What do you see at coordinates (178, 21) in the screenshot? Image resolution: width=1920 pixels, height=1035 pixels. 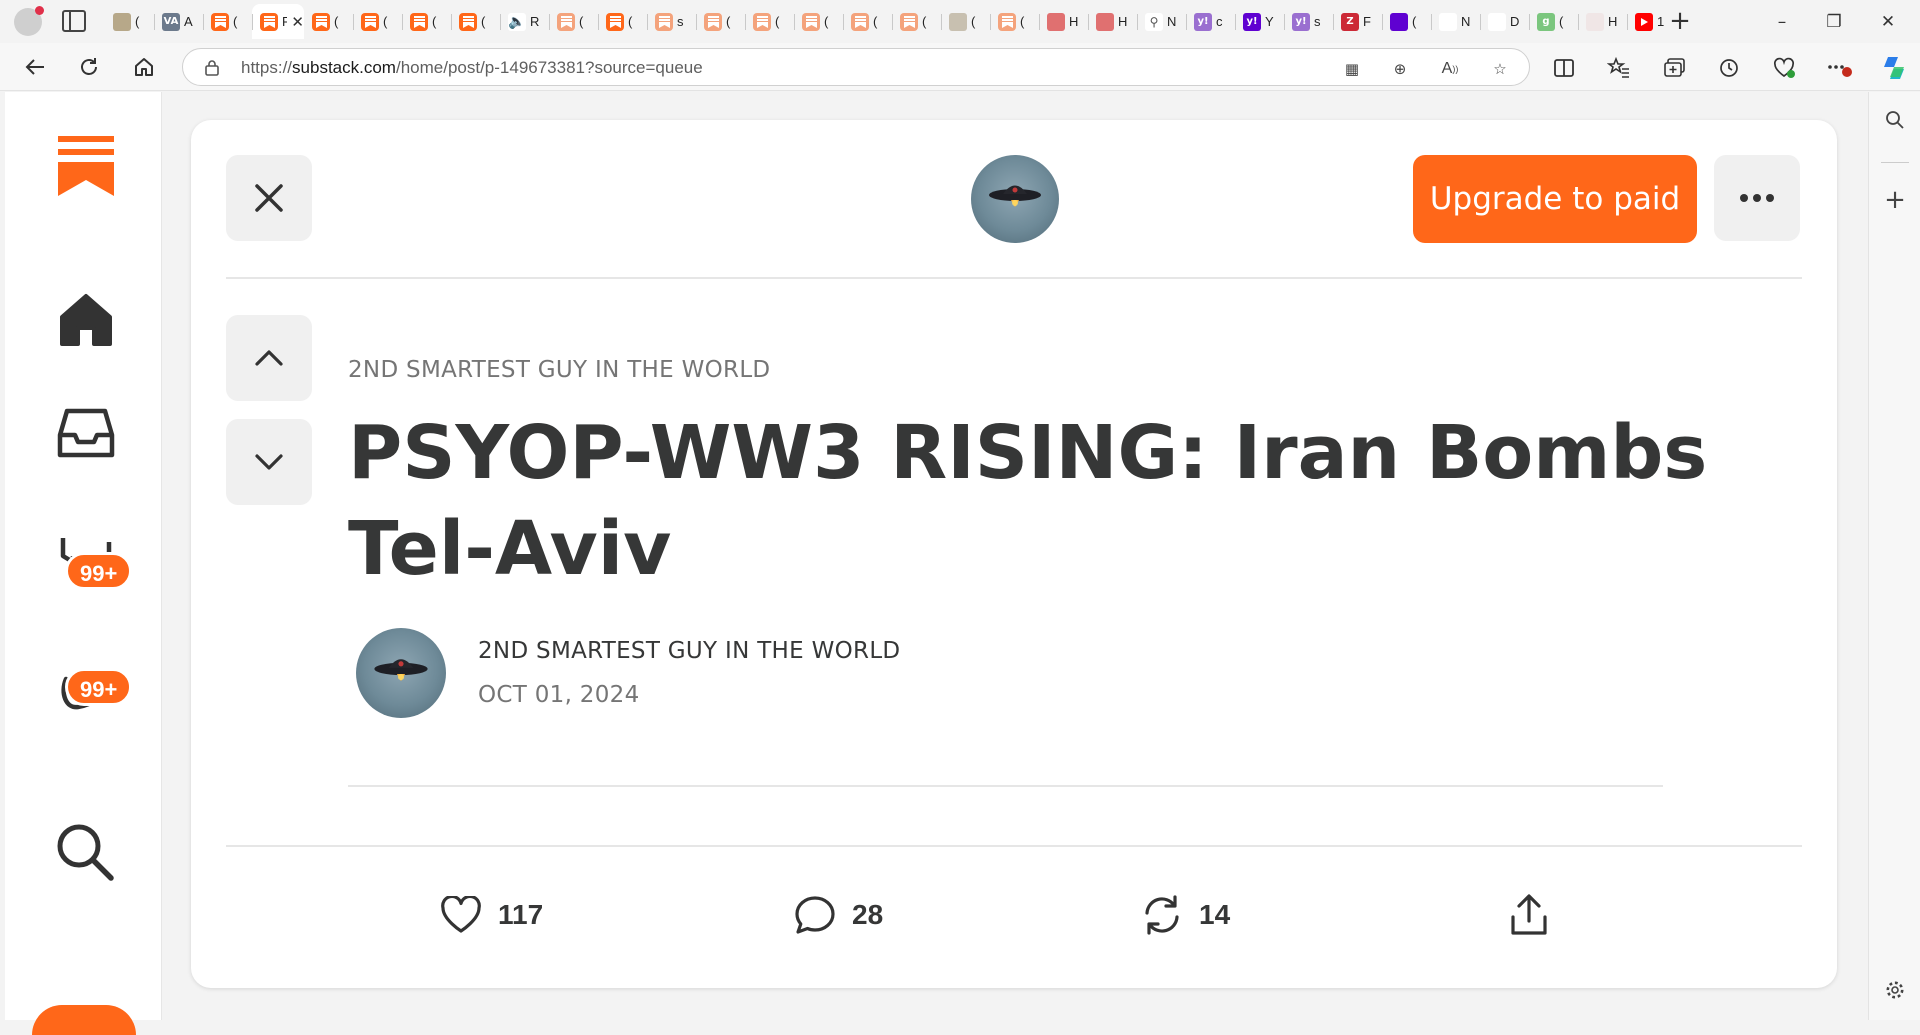 I see `browser-tab: VA A` at bounding box center [178, 21].